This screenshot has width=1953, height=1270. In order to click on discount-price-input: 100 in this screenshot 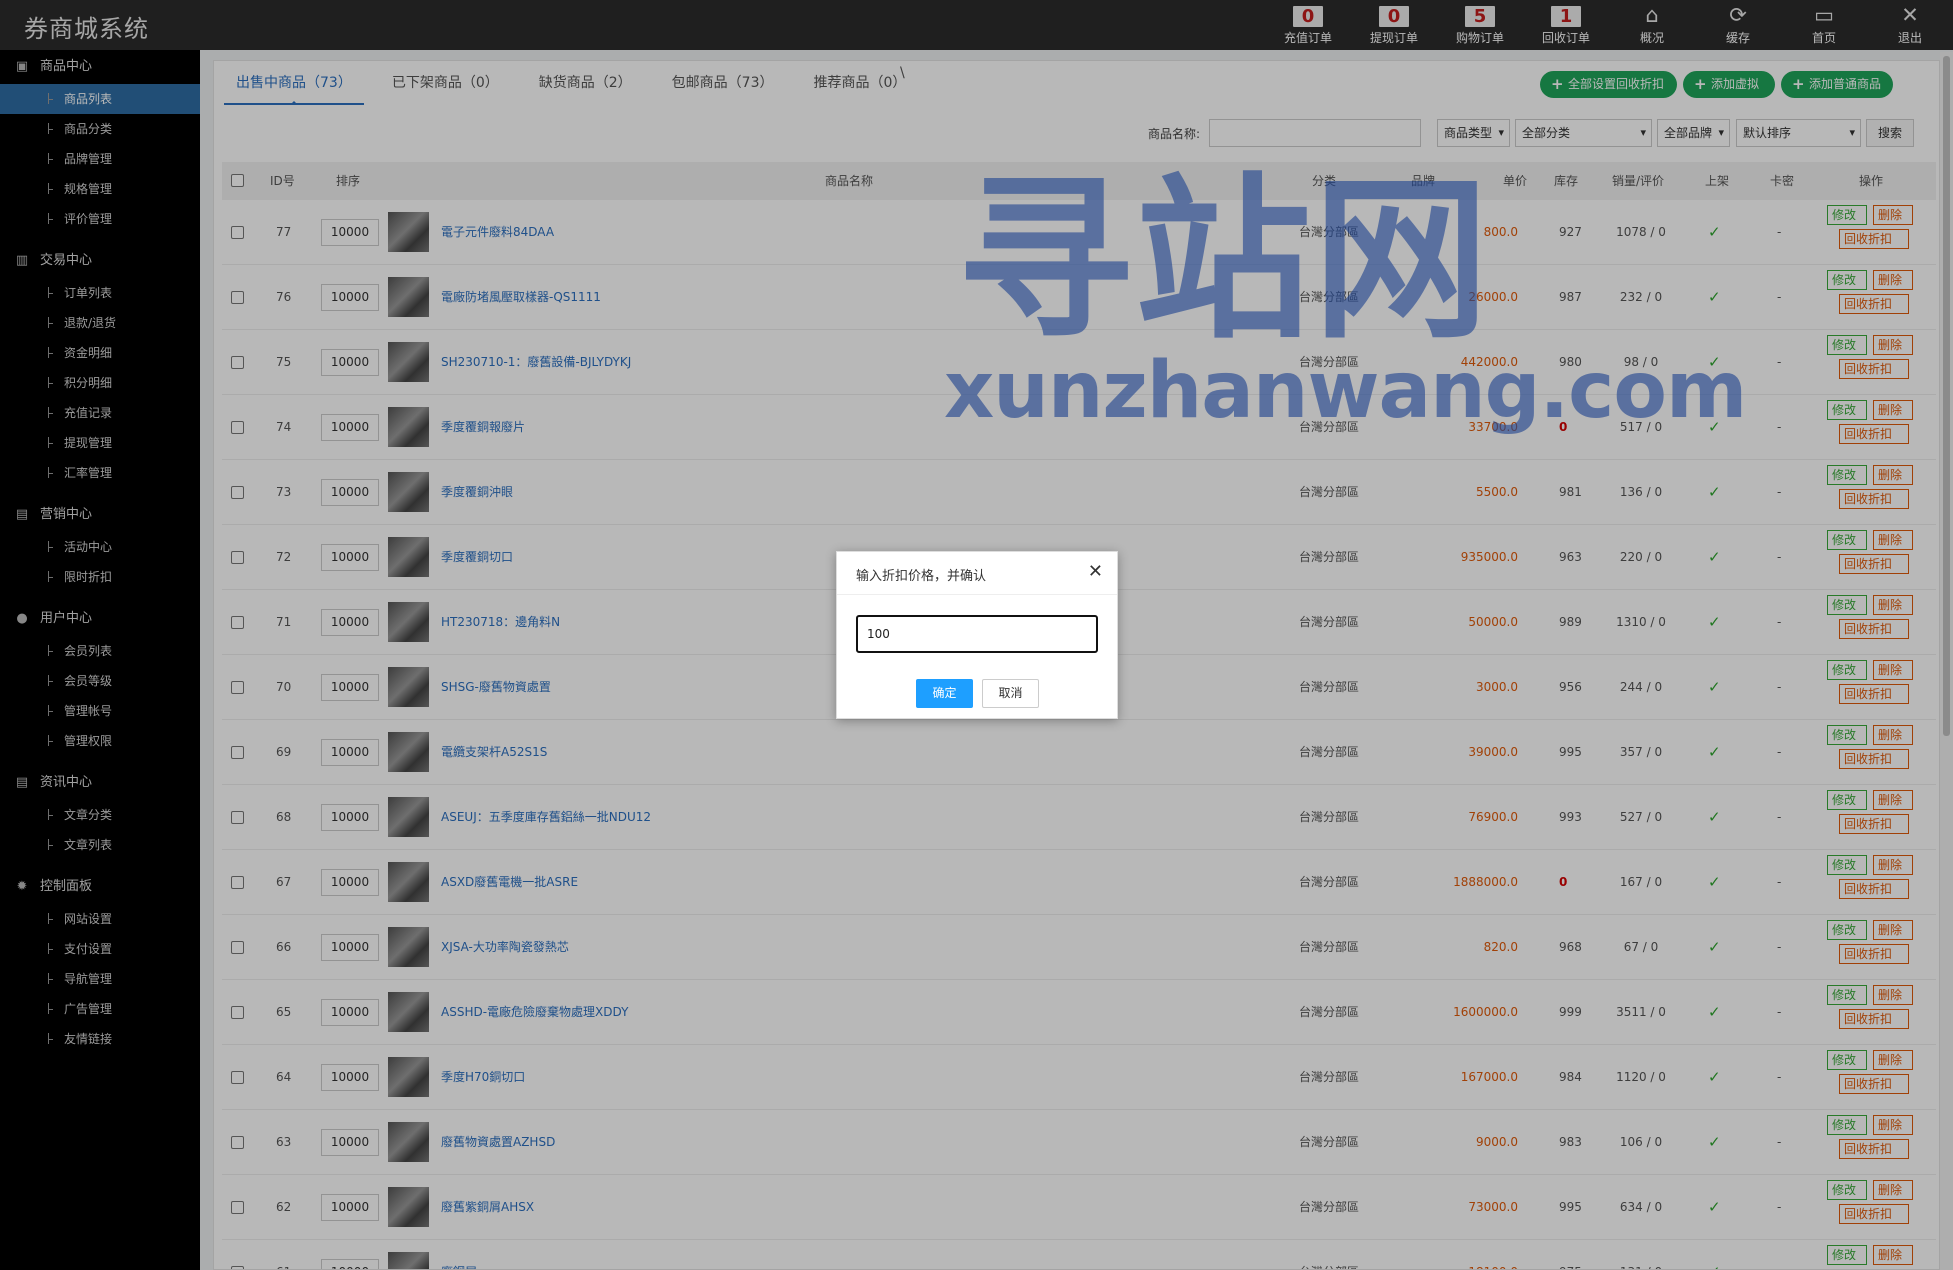, I will do `click(977, 634)`.